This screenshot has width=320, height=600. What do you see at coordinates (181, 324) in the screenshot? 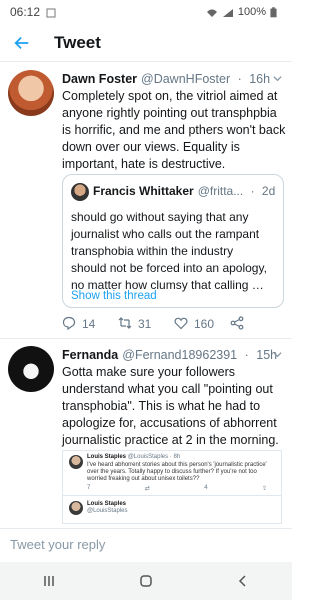
I see `like-icon` at bounding box center [181, 324].